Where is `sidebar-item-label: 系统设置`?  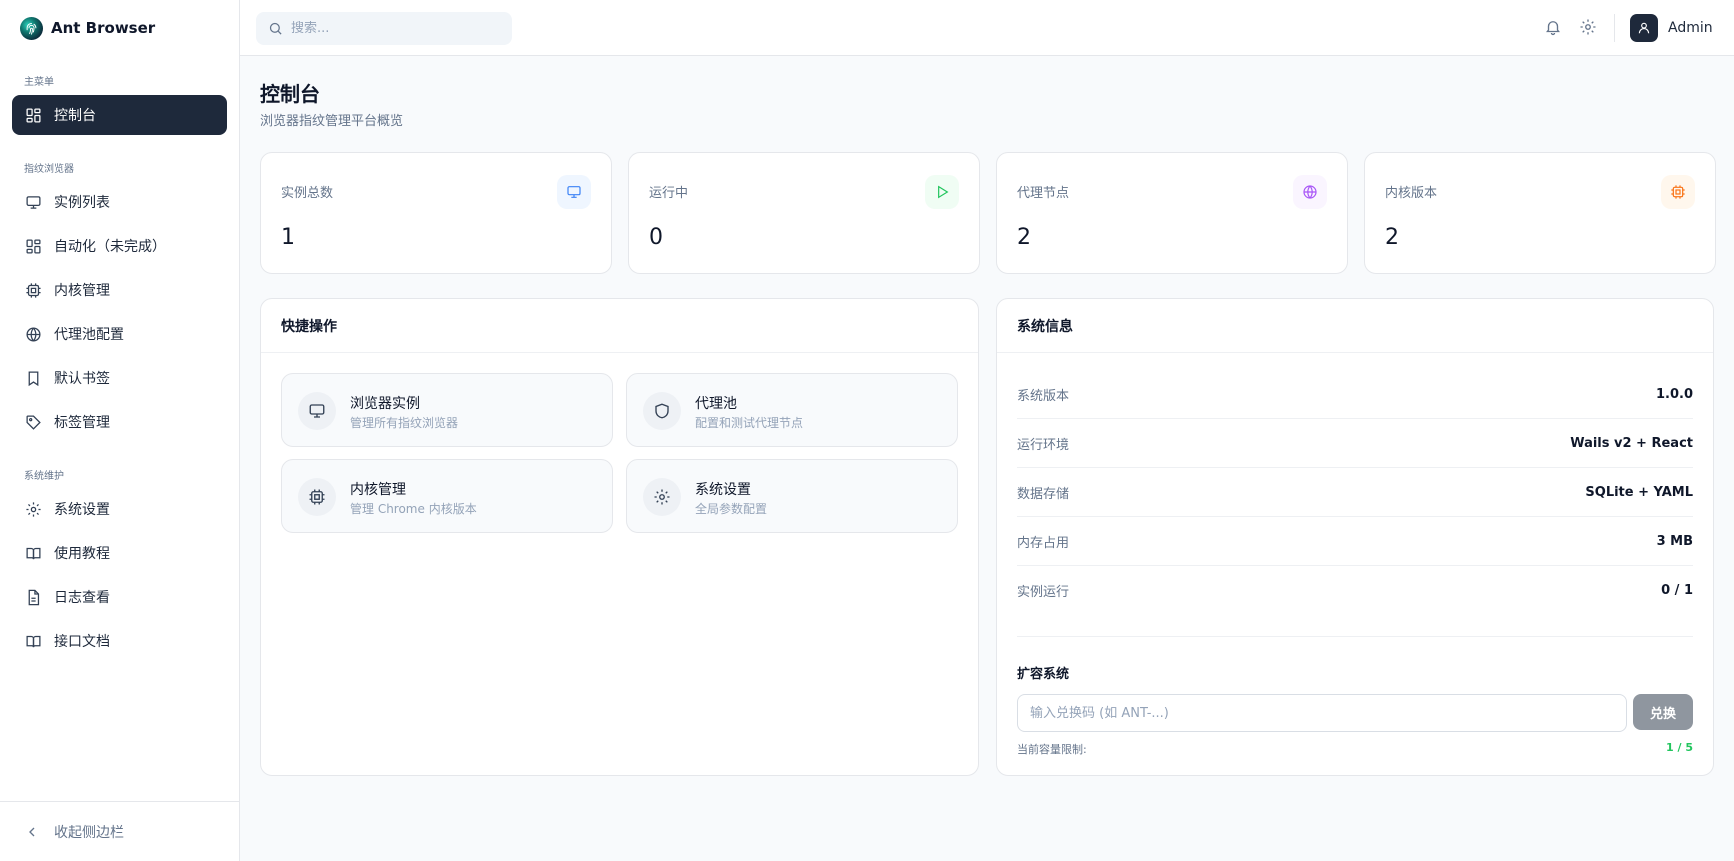
sidebar-item-label: 系统设置 is located at coordinates (82, 510).